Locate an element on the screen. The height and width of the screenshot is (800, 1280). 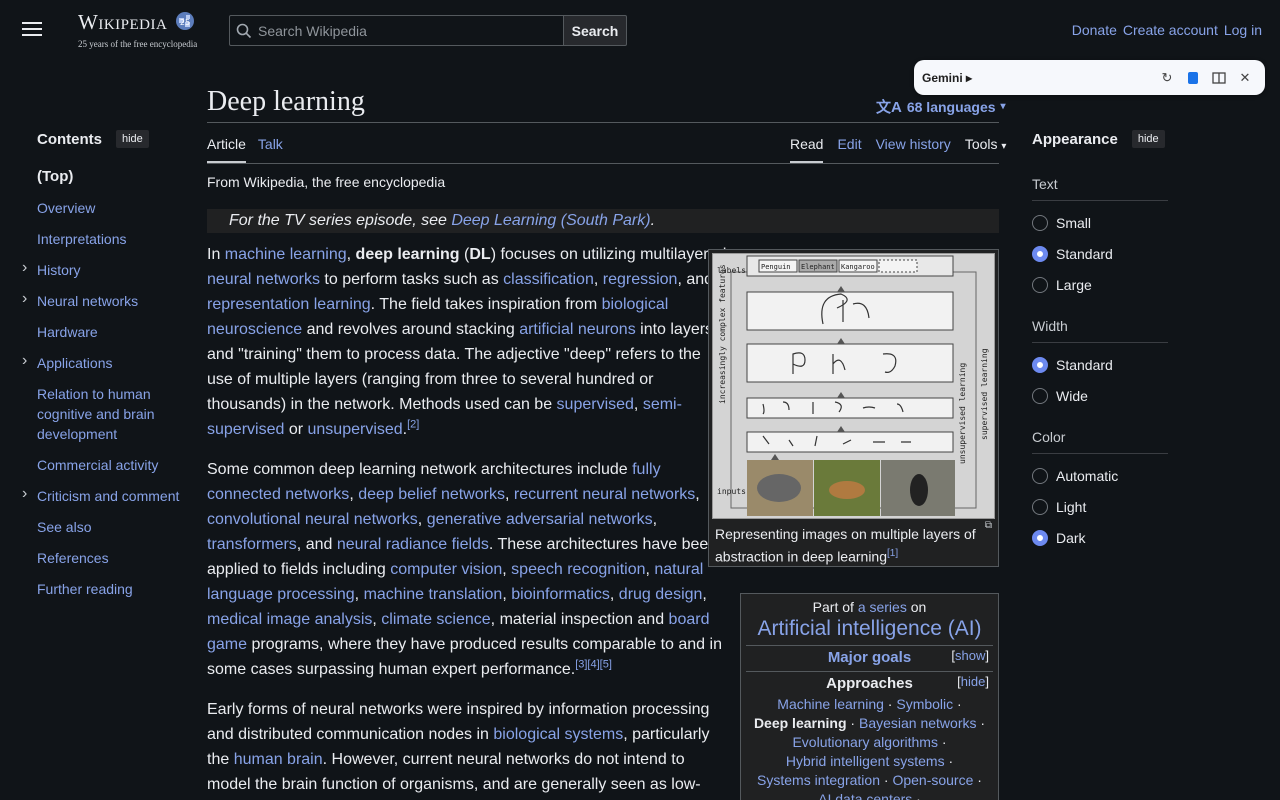
citation-5: [5] is located at coordinates (606, 665).